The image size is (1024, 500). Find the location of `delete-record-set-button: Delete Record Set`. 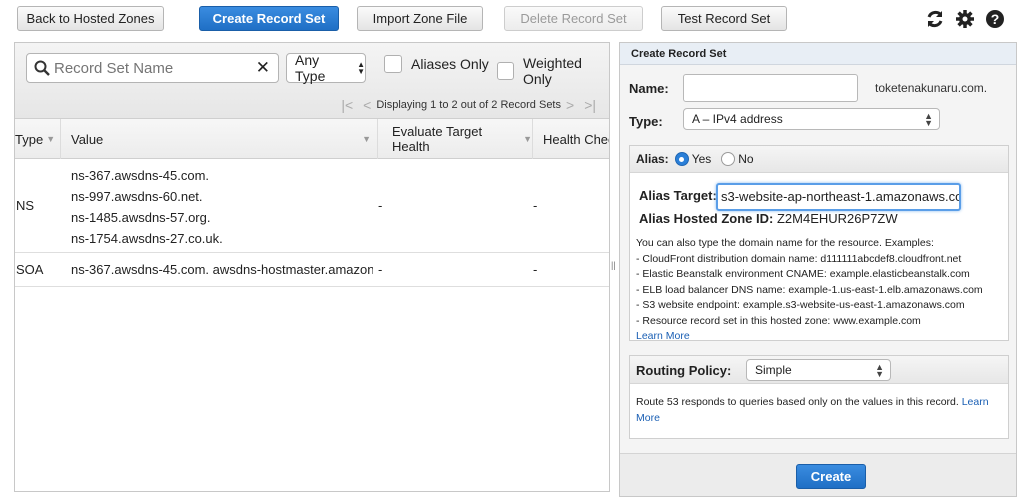

delete-record-set-button: Delete Record Set is located at coordinates (573, 18).